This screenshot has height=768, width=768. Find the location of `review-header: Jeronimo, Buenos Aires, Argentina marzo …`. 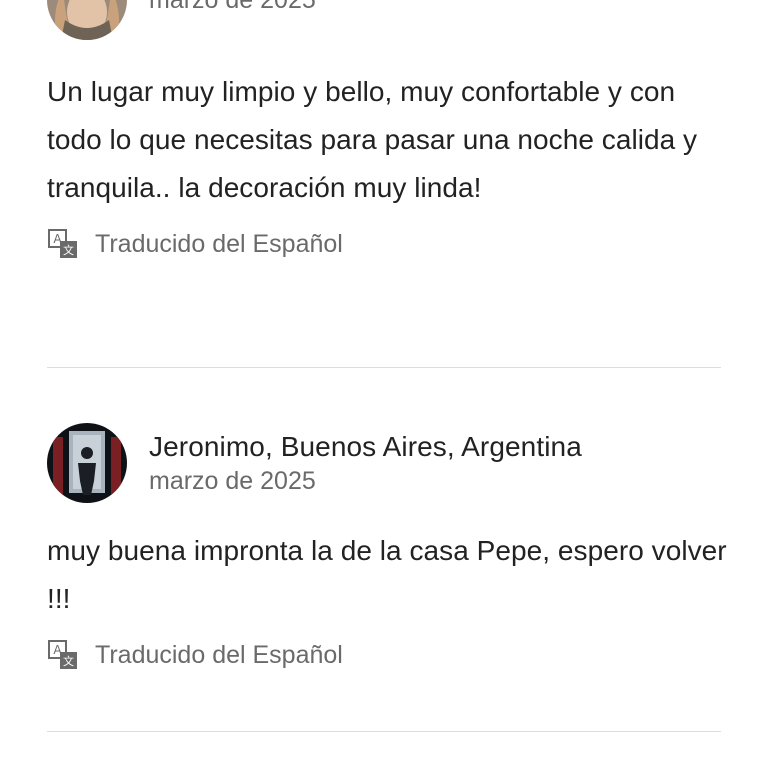

review-header: Jeronimo, Buenos Aires, Argentina marzo … is located at coordinates (387, 463).